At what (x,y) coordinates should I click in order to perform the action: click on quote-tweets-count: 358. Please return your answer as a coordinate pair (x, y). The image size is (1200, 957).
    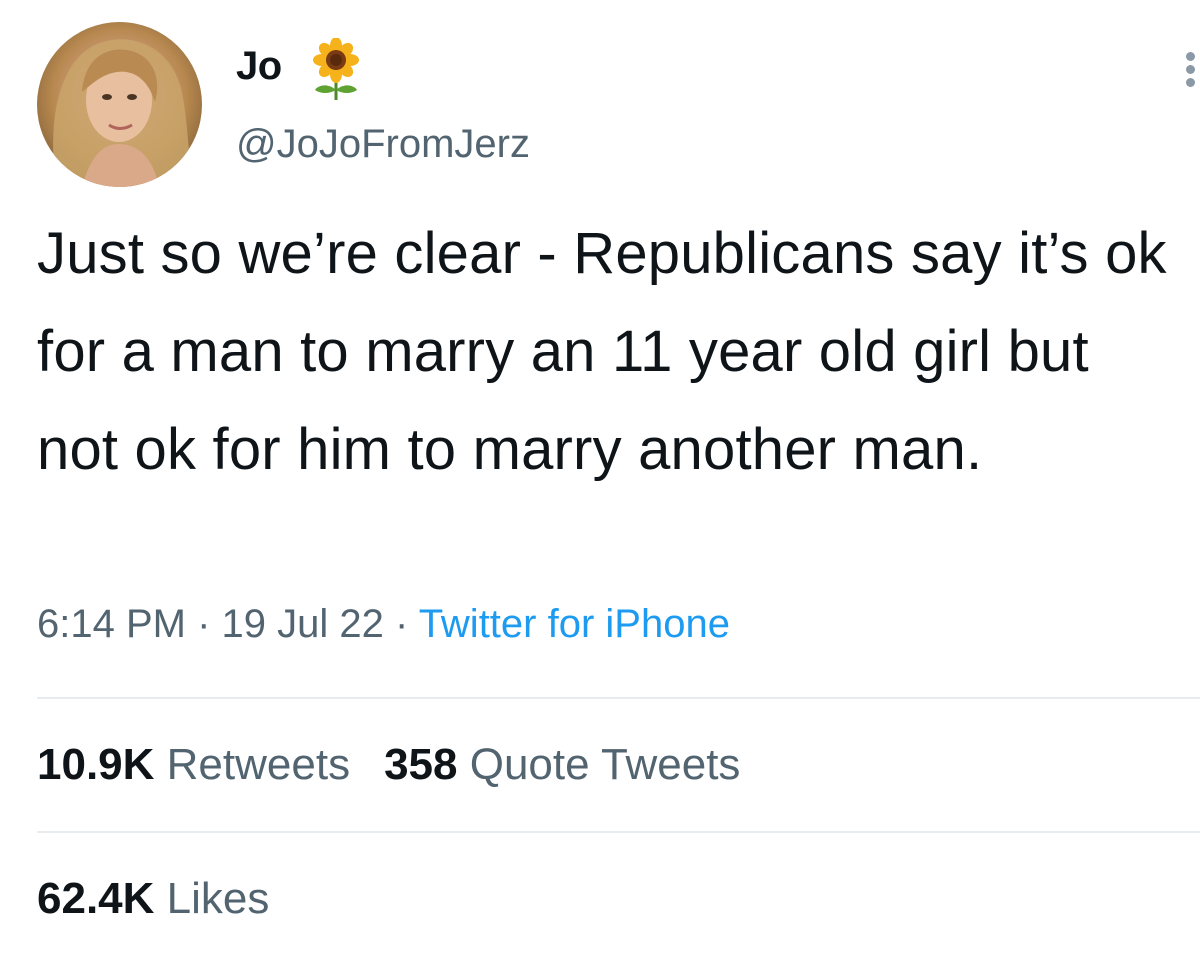
    Looking at the image, I should click on (421, 764).